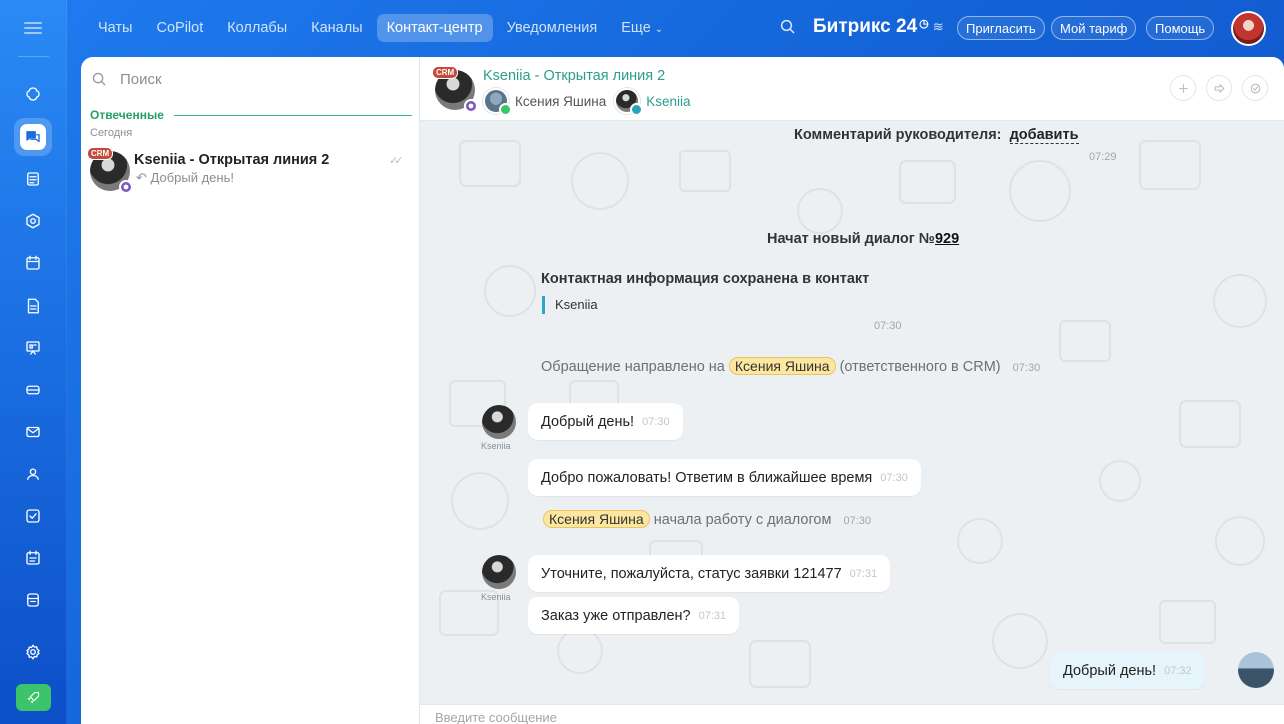 Image resolution: width=1284 pixels, height=724 pixels. What do you see at coordinates (33, 474) in the screenshot?
I see `groups-icon` at bounding box center [33, 474].